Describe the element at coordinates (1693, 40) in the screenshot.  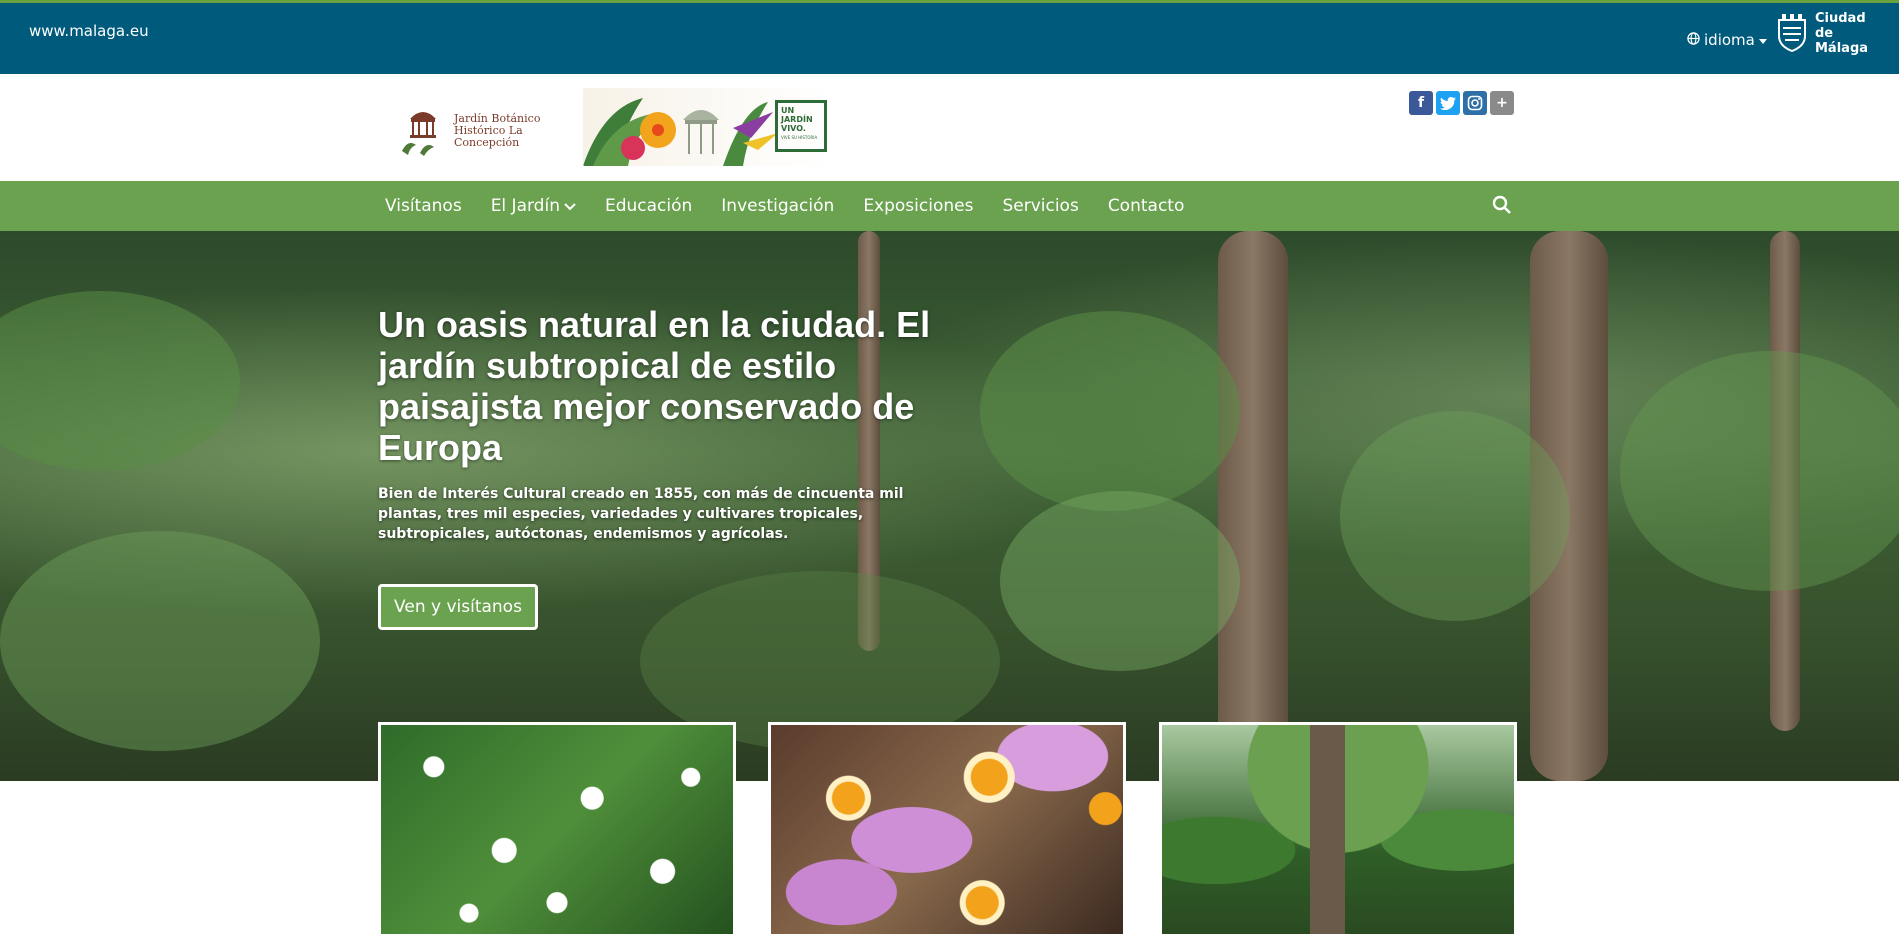
I see `globe-icon` at that location.